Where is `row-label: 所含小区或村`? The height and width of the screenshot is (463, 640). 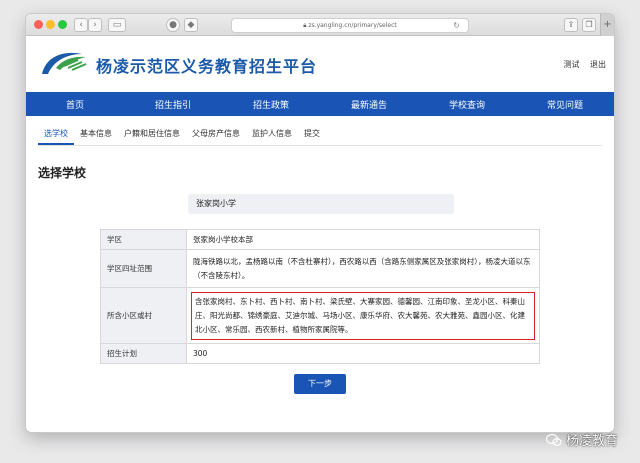 row-label: 所含小区或村 is located at coordinates (143, 315).